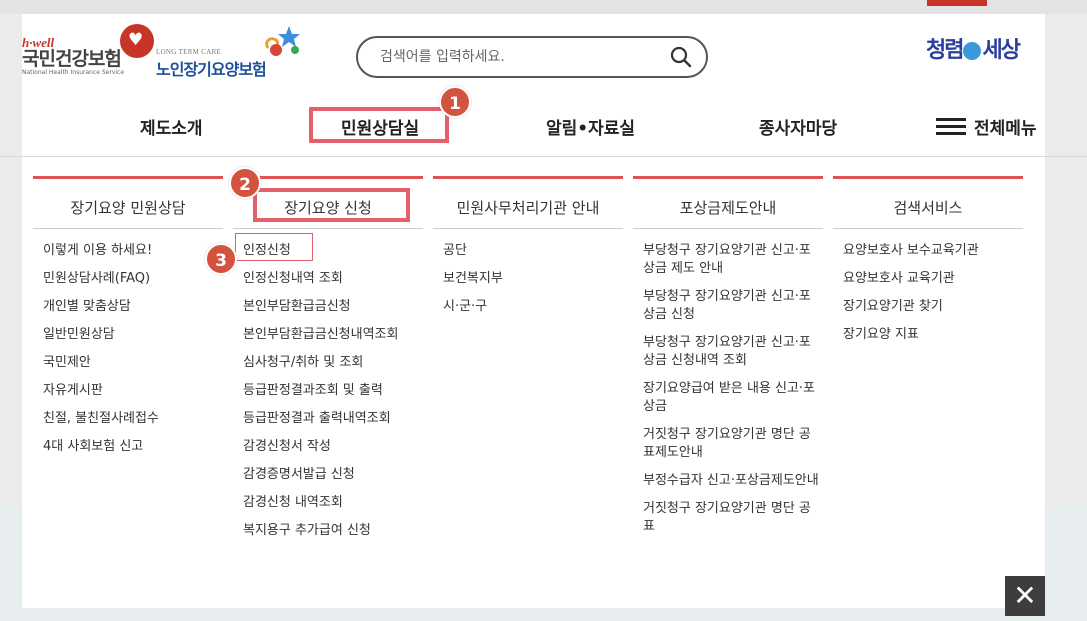 This screenshot has height=621, width=1087. Describe the element at coordinates (333, 447) in the screenshot. I see `menu-item: 감경신청서 작성` at that location.